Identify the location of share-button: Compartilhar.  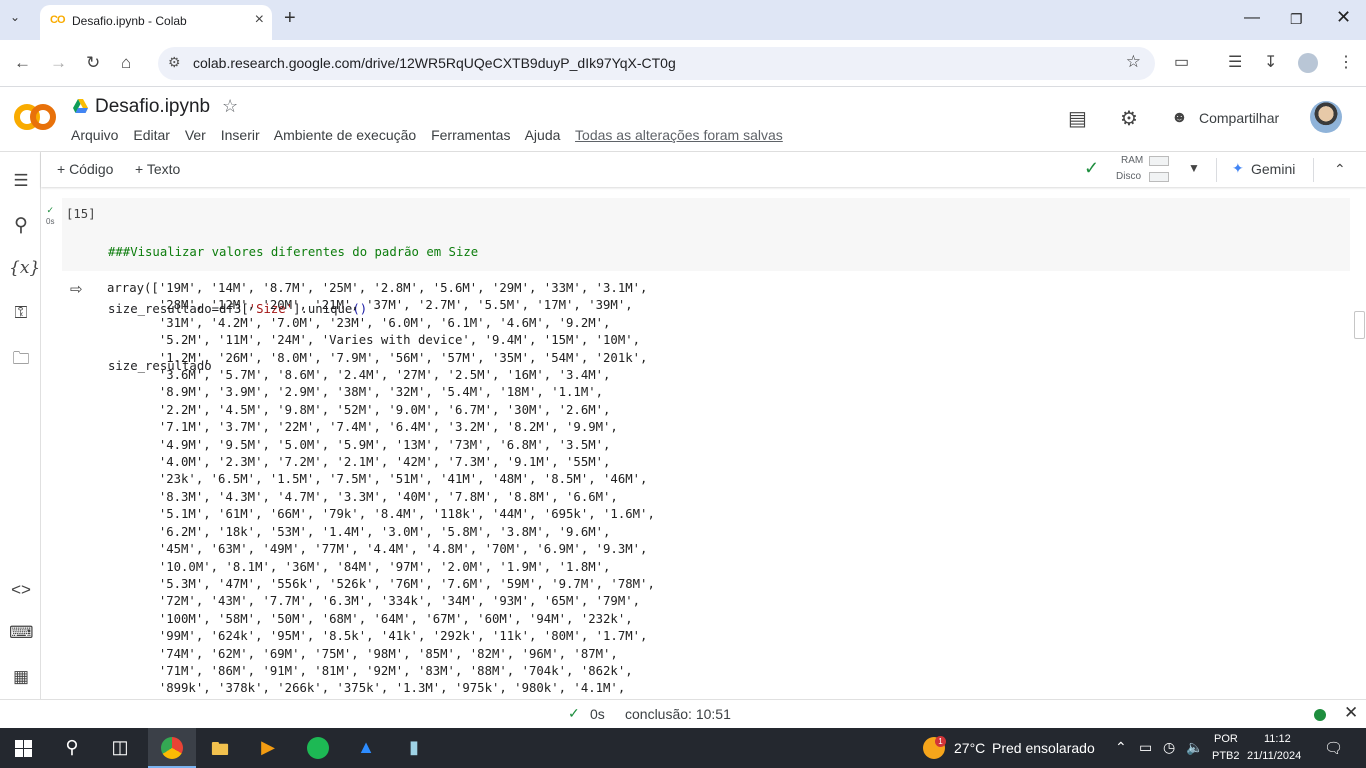
(1239, 118).